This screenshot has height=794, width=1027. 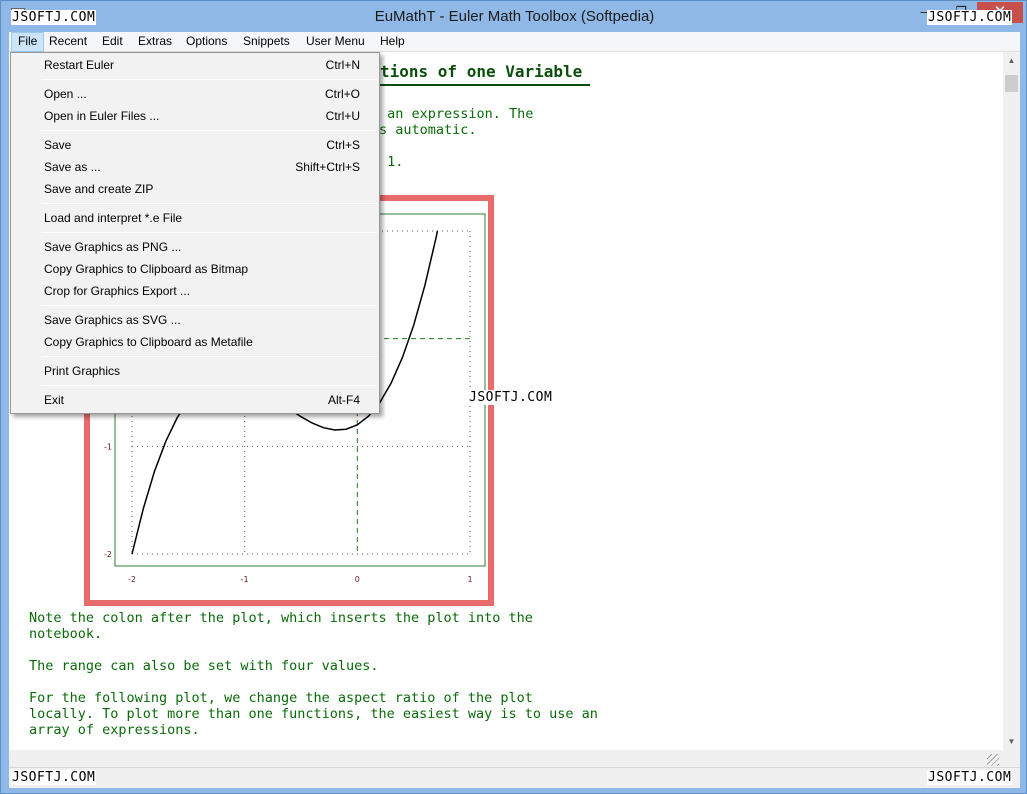 What do you see at coordinates (54, 400) in the screenshot?
I see `menu-item-label: Exit` at bounding box center [54, 400].